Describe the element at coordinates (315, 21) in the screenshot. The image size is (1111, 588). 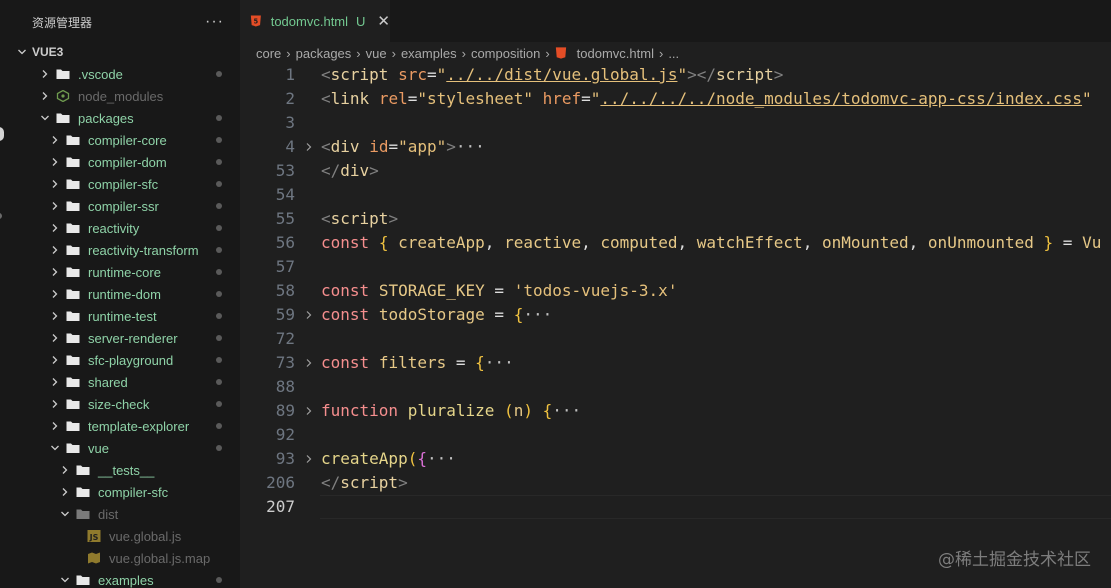
I see `tab-todomvc: 5 todomvc.html U ✕` at that location.